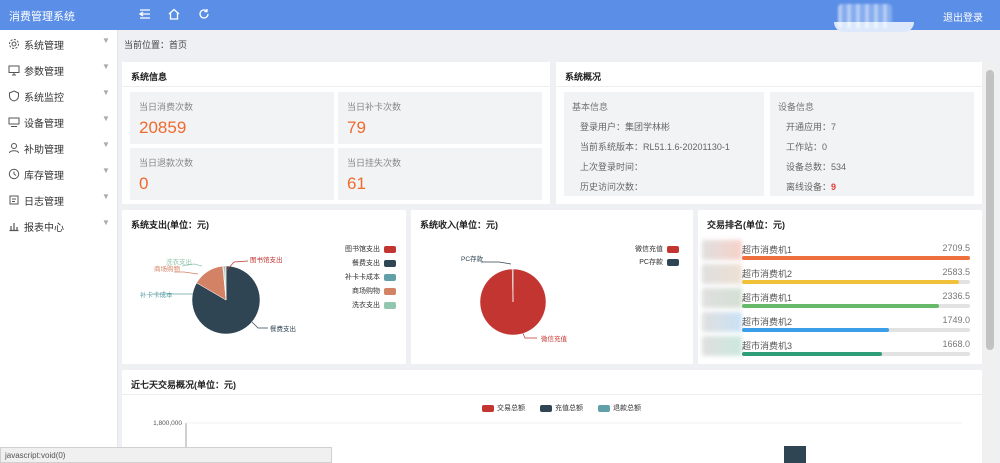 The width and height of the screenshot is (1000, 463). What do you see at coordinates (149, 77) in the screenshot?
I see `panel-title: 系统信息` at bounding box center [149, 77].